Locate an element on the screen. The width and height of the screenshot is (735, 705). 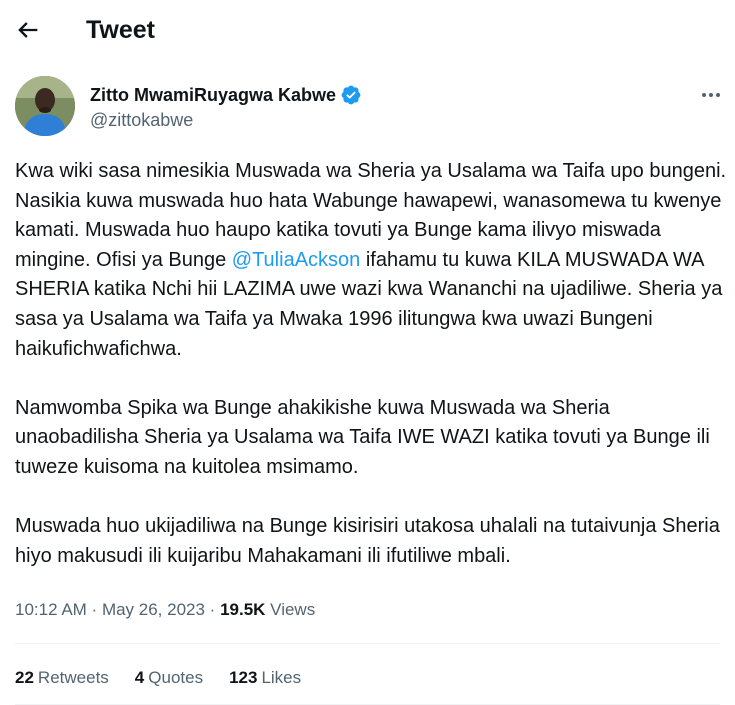
author-name-row: Zitto MwamiRuyagwa Kabwe is located at coordinates (226, 95).